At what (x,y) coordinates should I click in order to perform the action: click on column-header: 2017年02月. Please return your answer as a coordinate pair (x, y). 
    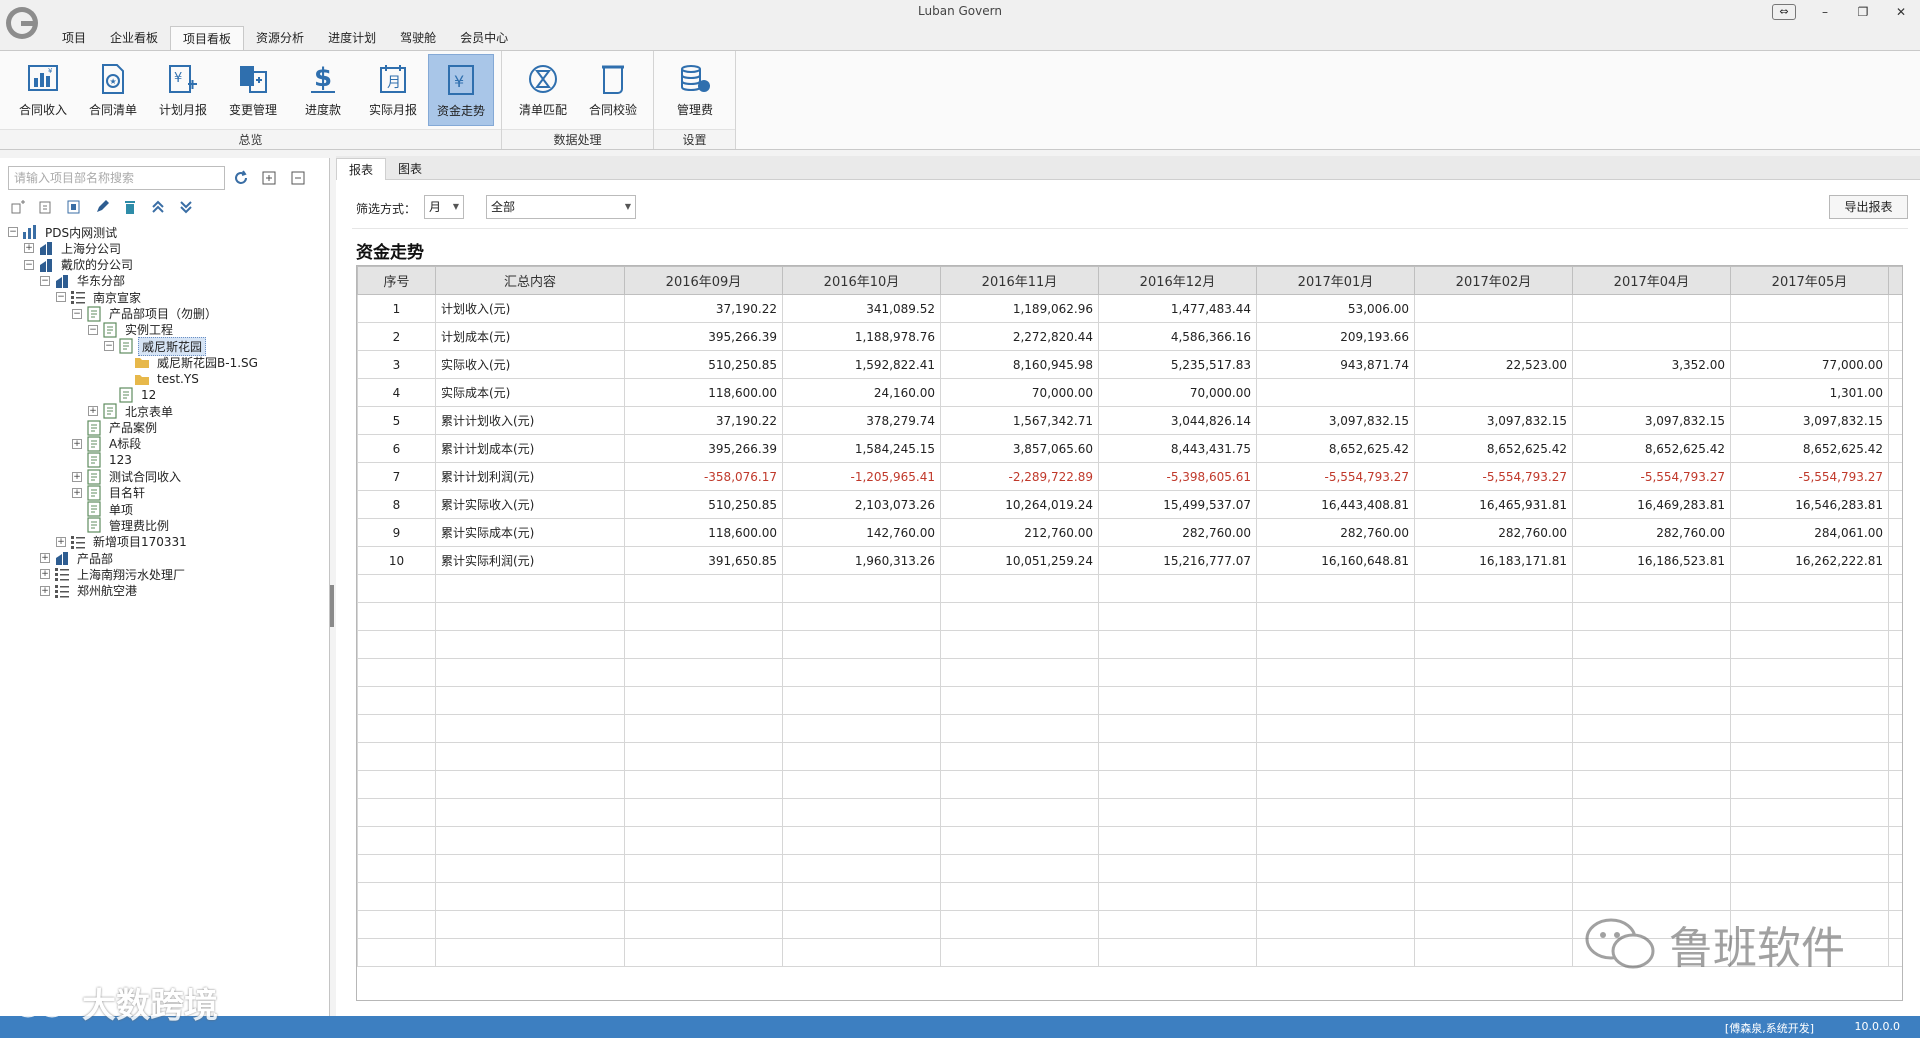
    Looking at the image, I should click on (1493, 280).